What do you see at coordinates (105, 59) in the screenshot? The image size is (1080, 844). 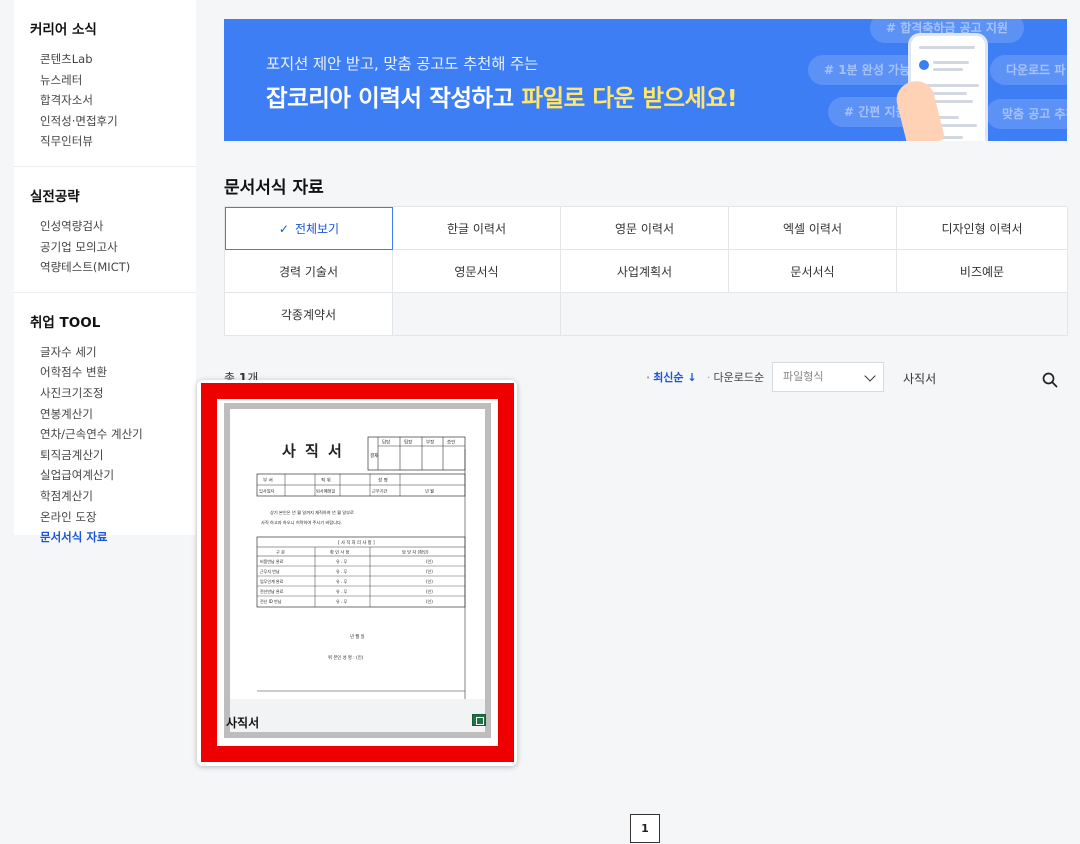 I see `sidebar-item: 콘텐츠Lab` at bounding box center [105, 59].